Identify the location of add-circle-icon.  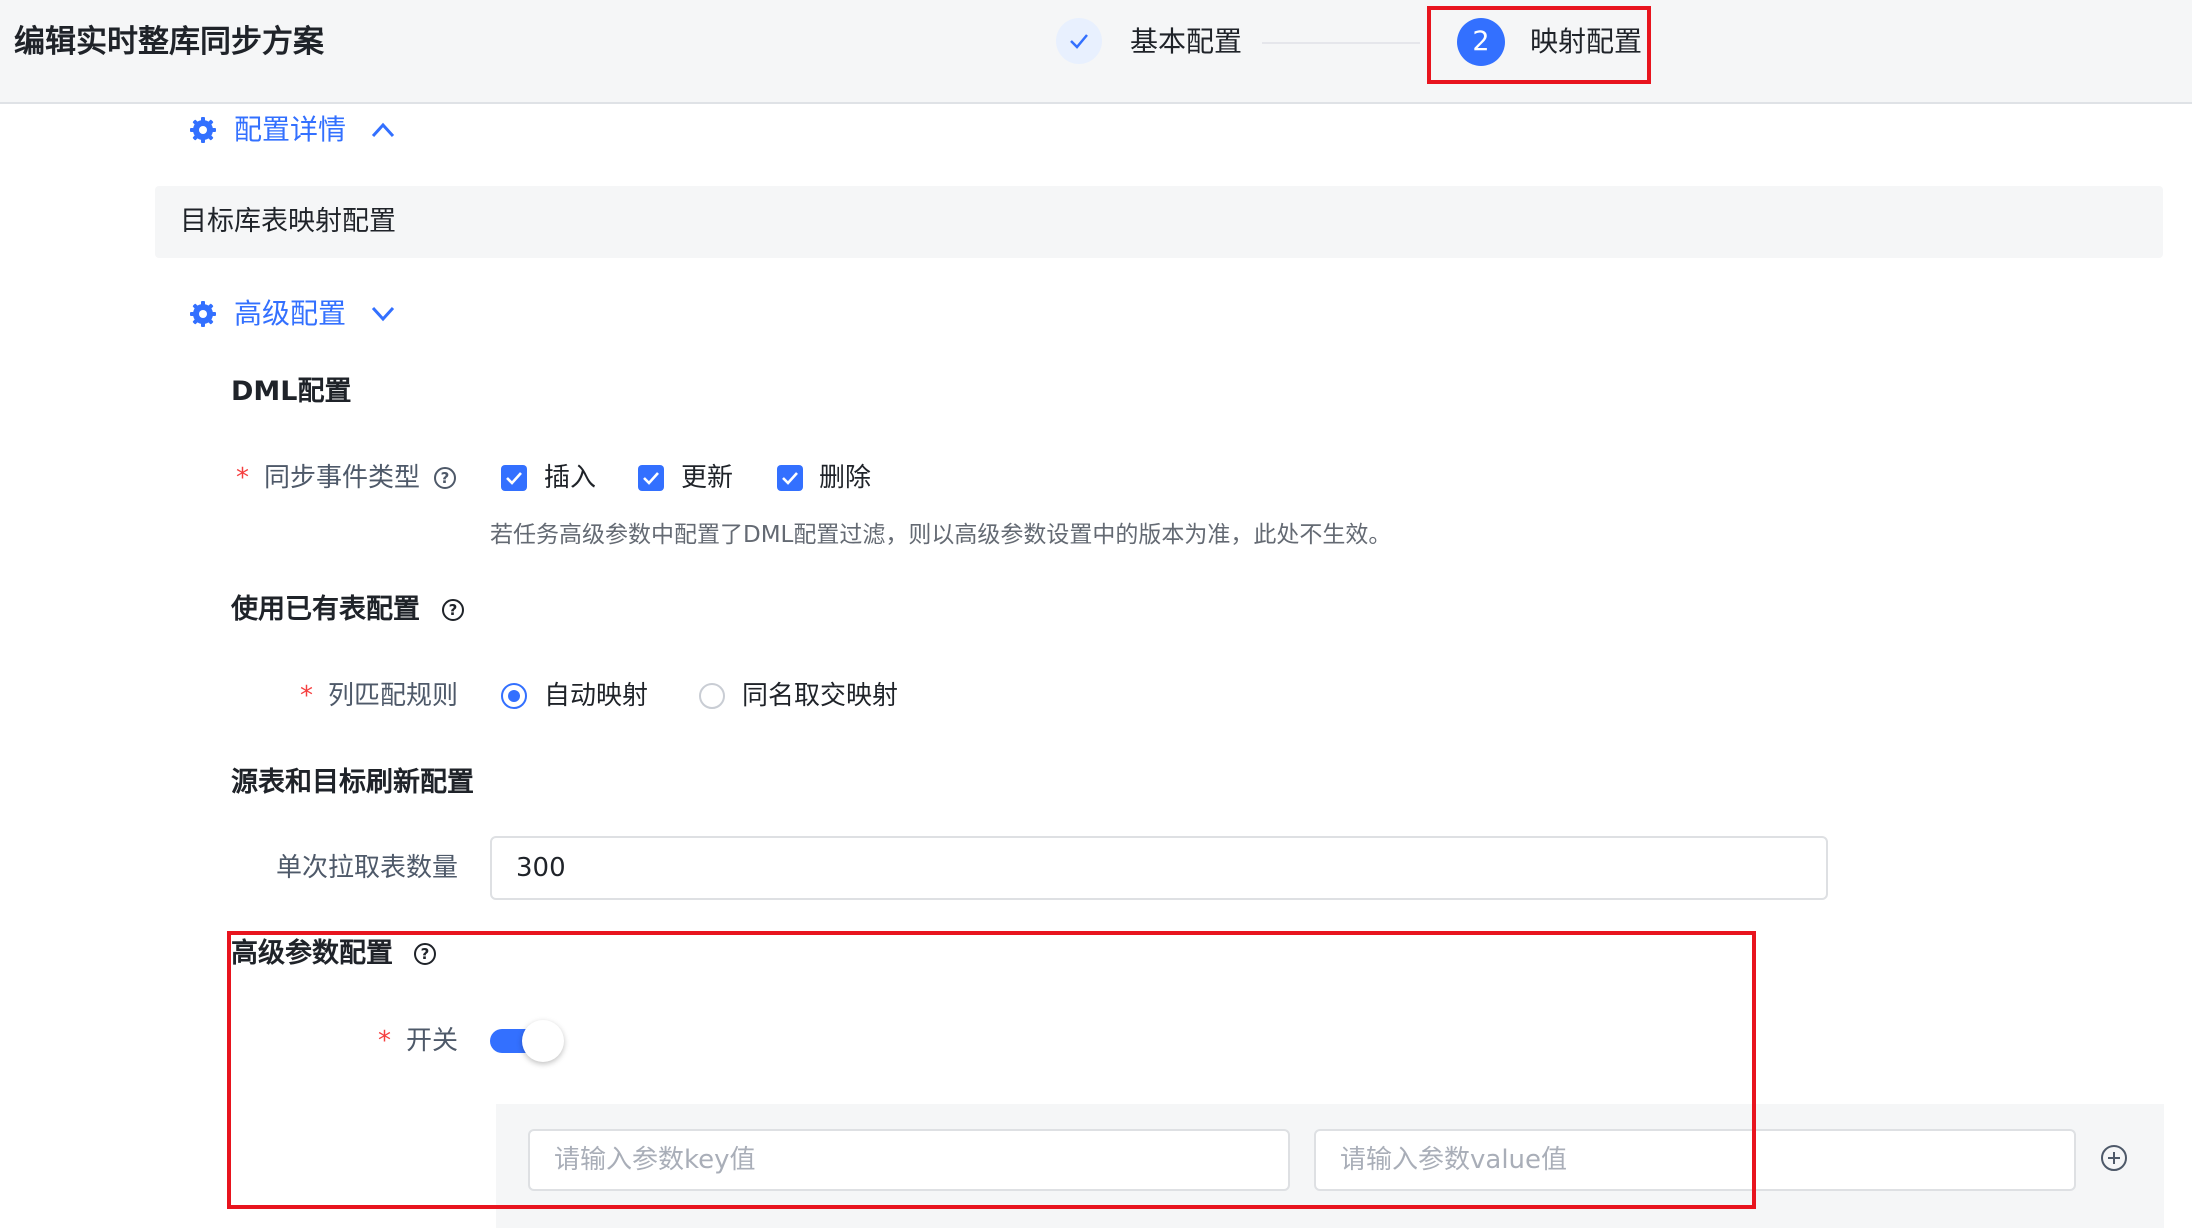
(2114, 1158).